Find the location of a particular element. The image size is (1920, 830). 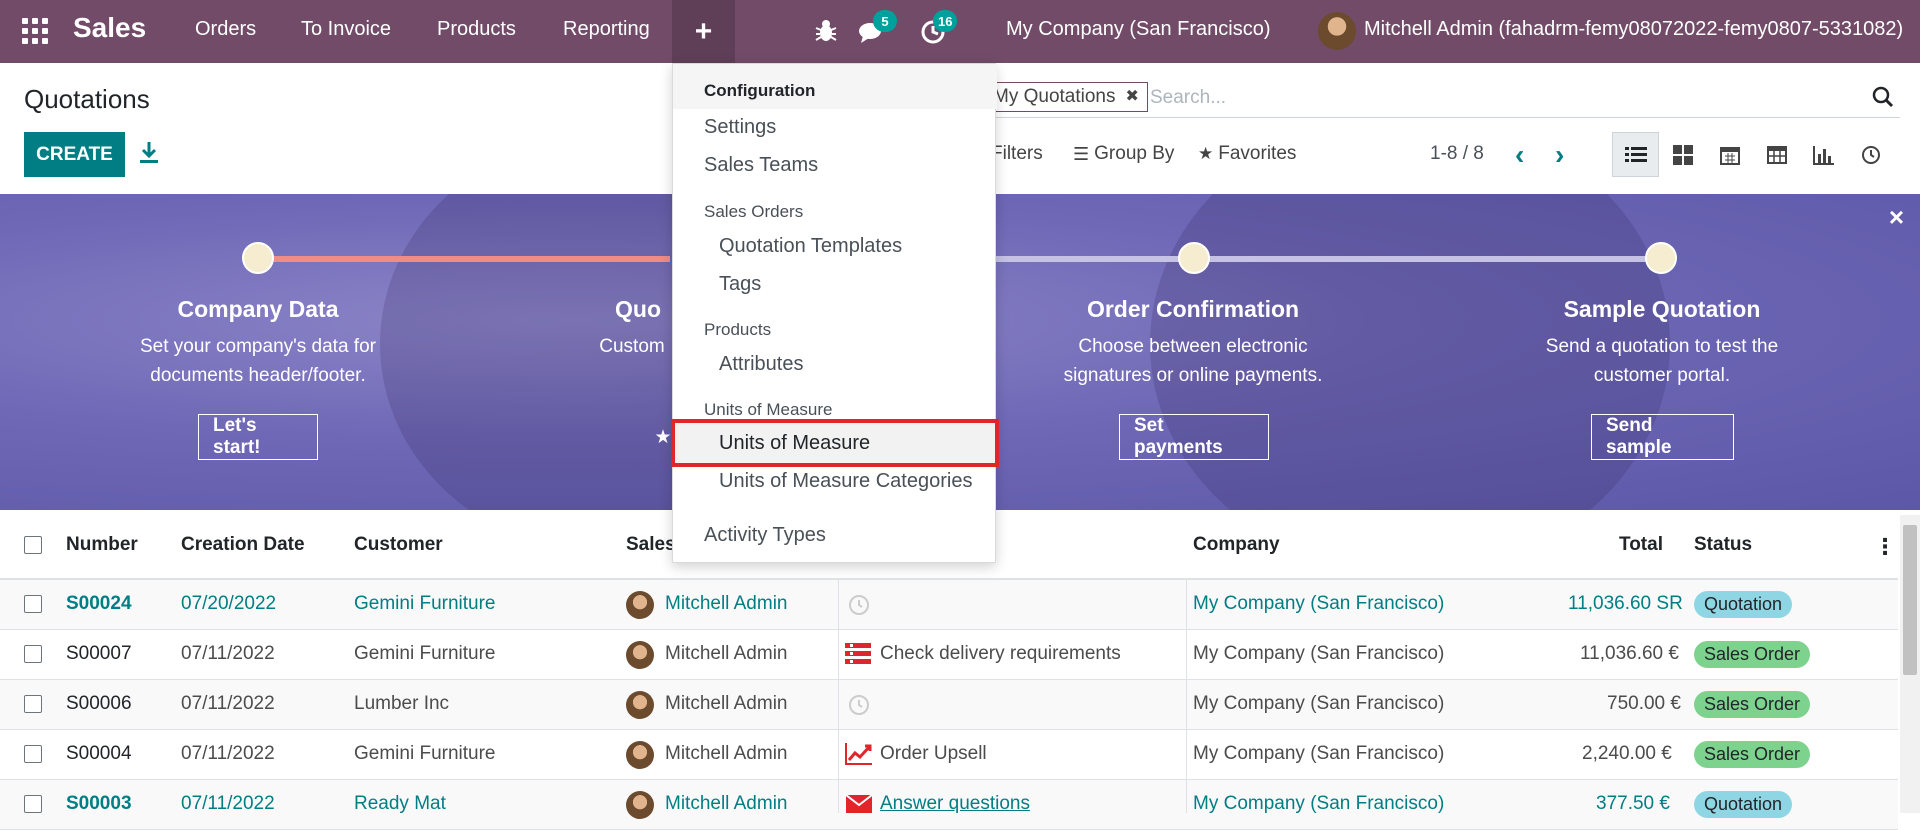

step-title-order: Order Confirmation is located at coordinates (1193, 309).